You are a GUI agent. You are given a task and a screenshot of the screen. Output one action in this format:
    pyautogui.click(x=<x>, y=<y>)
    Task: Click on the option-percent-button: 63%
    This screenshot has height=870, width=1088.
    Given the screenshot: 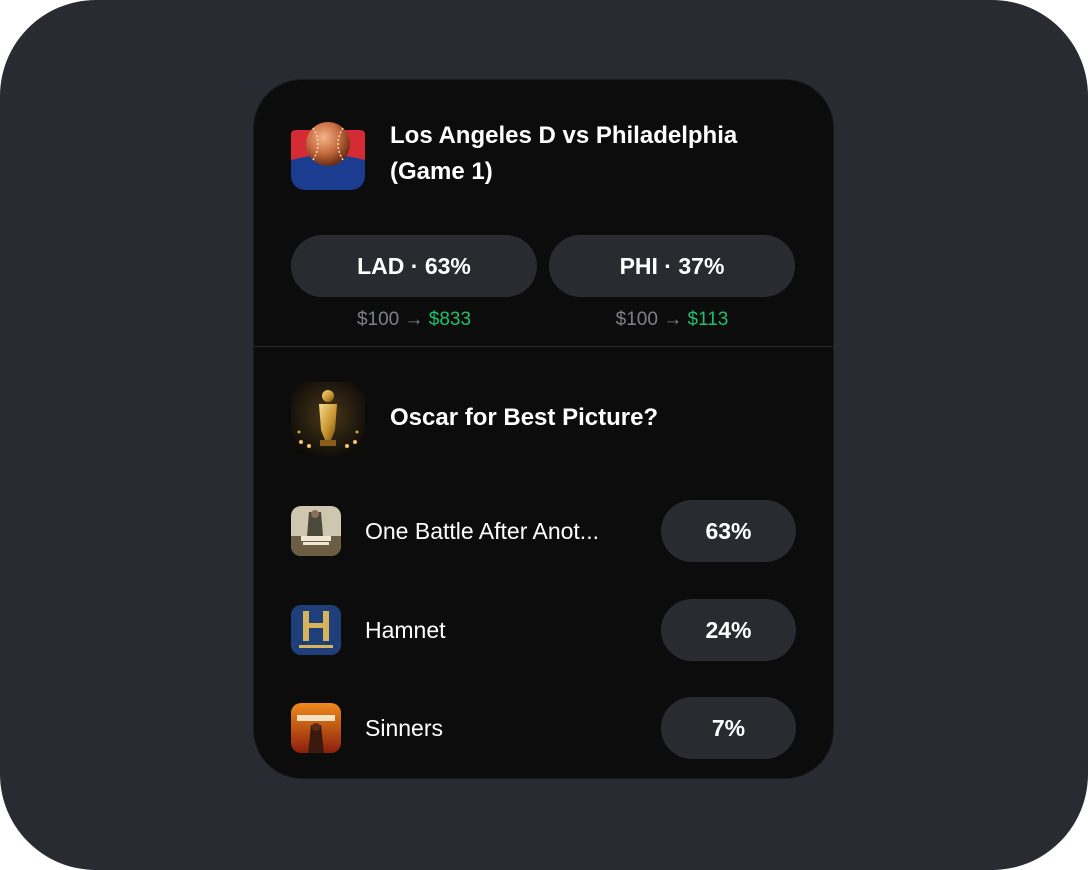 What is the action you would take?
    pyautogui.click(x=728, y=531)
    